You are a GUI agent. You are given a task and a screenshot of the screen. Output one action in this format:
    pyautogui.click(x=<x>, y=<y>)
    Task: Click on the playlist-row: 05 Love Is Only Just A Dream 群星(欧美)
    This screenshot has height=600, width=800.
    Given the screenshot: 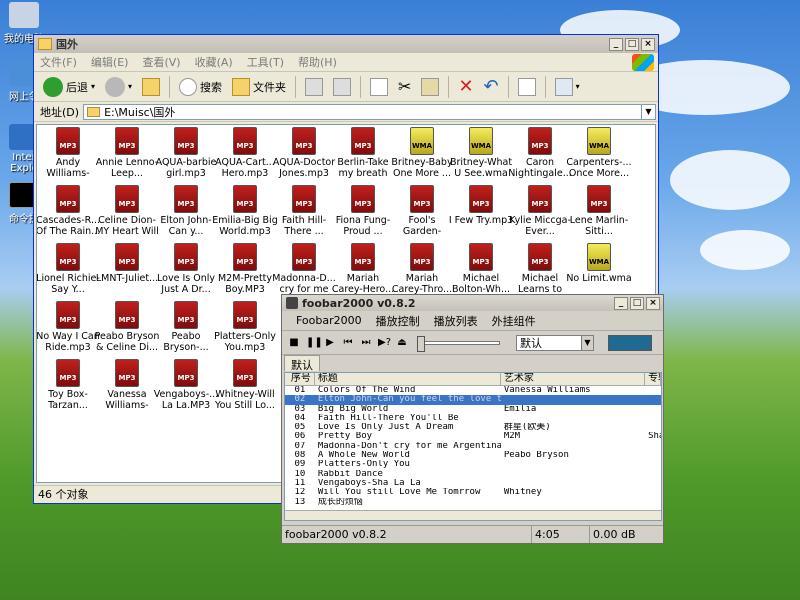 What is the action you would take?
    pyautogui.click(x=473, y=427)
    